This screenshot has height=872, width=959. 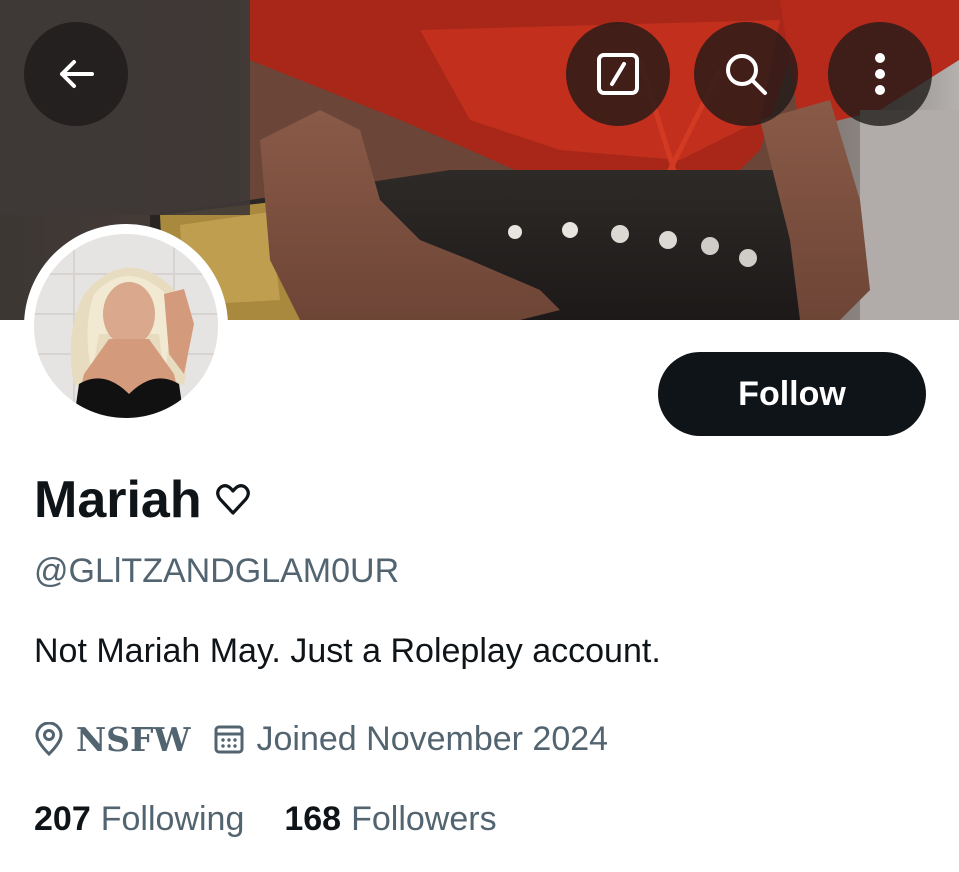 I want to click on arrow-left-icon, so click(x=77, y=74).